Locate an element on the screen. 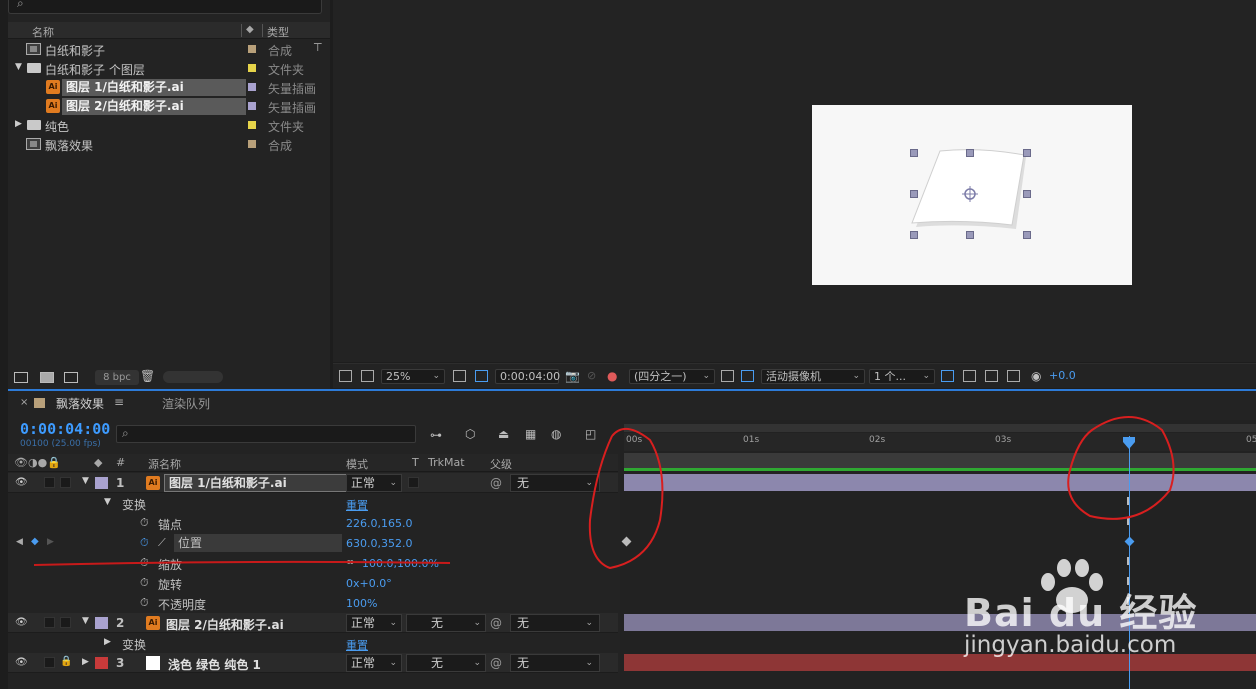 The height and width of the screenshot is (689, 1256). watermark-logo: Bai du 经验 is located at coordinates (1081, 613).